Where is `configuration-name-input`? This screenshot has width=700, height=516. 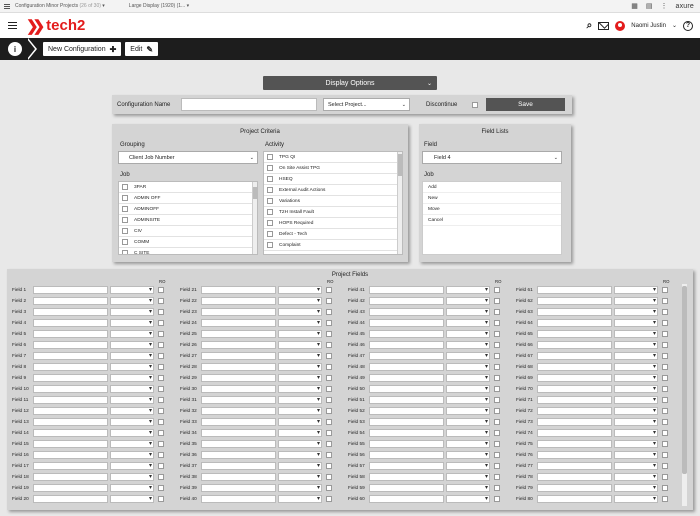 configuration-name-input is located at coordinates (249, 104).